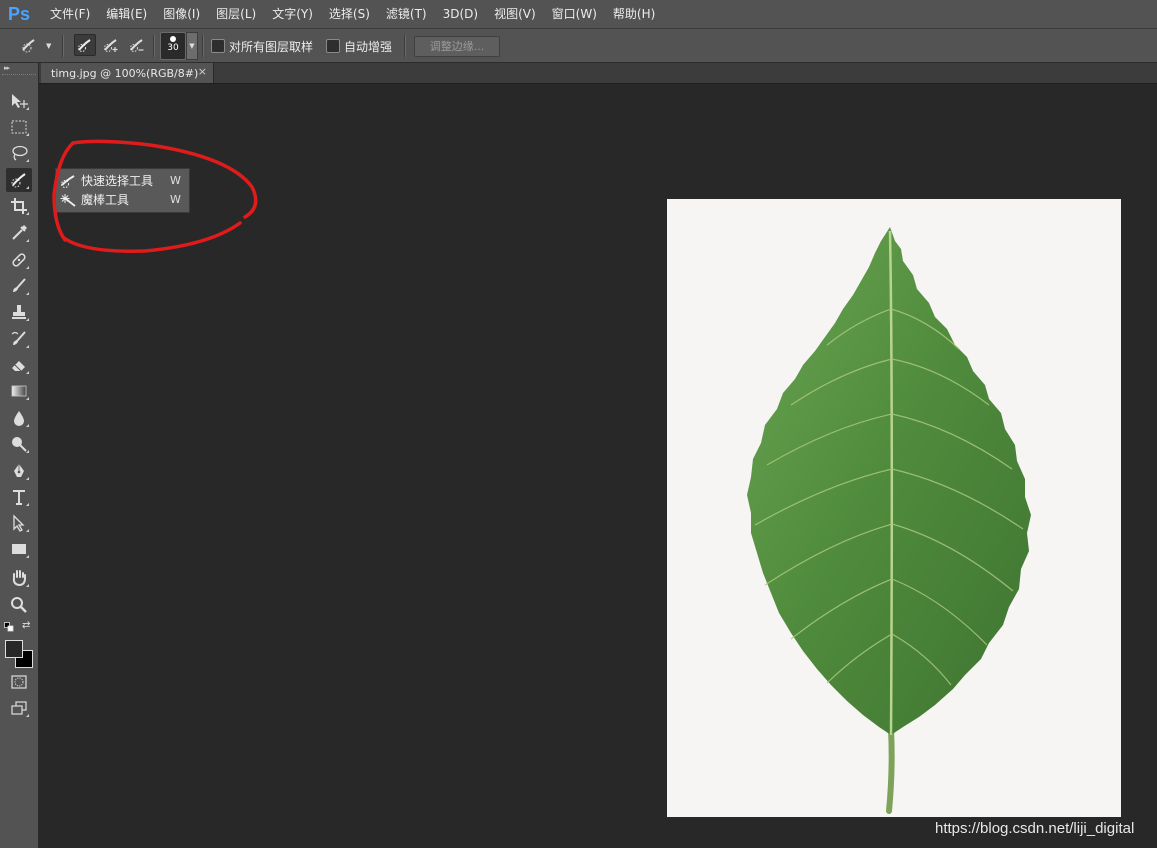  Describe the element at coordinates (368, 47) in the screenshot. I see `auto-enhance-label: 自动增强` at that location.